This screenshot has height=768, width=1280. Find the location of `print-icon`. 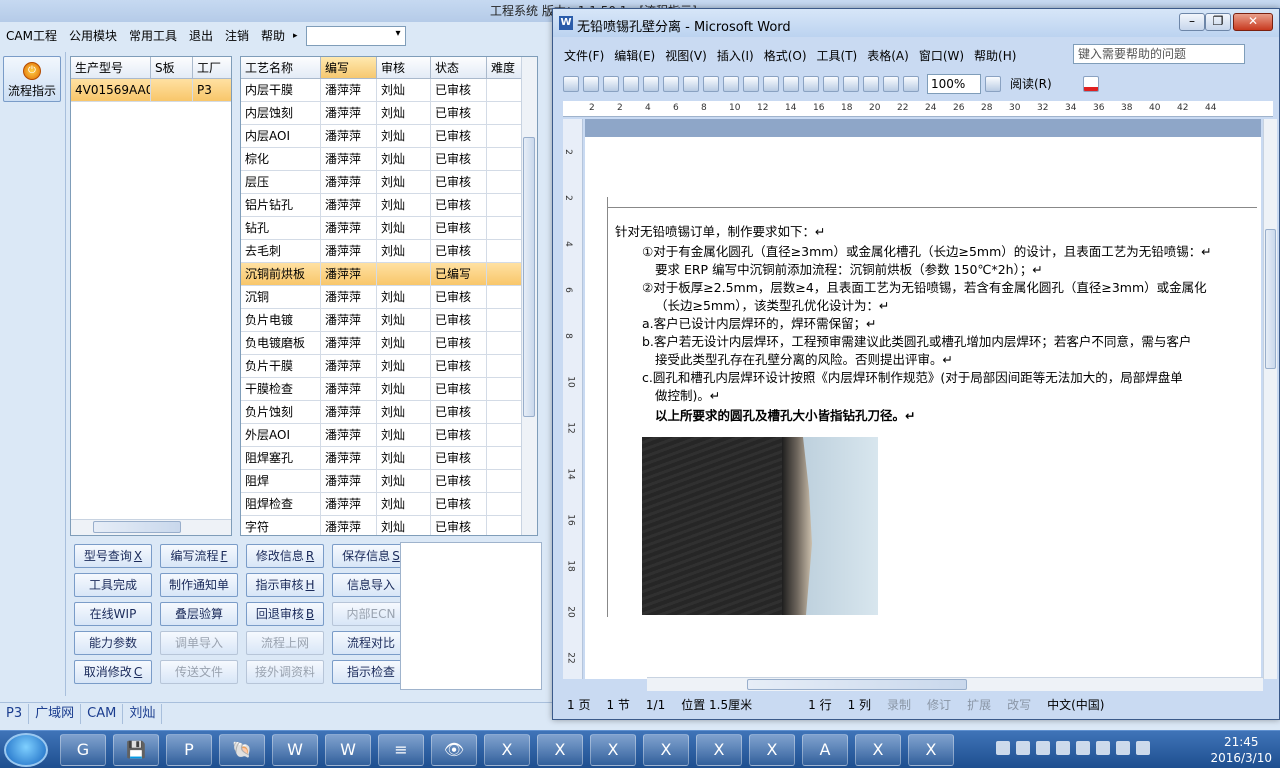

print-icon is located at coordinates (671, 84).